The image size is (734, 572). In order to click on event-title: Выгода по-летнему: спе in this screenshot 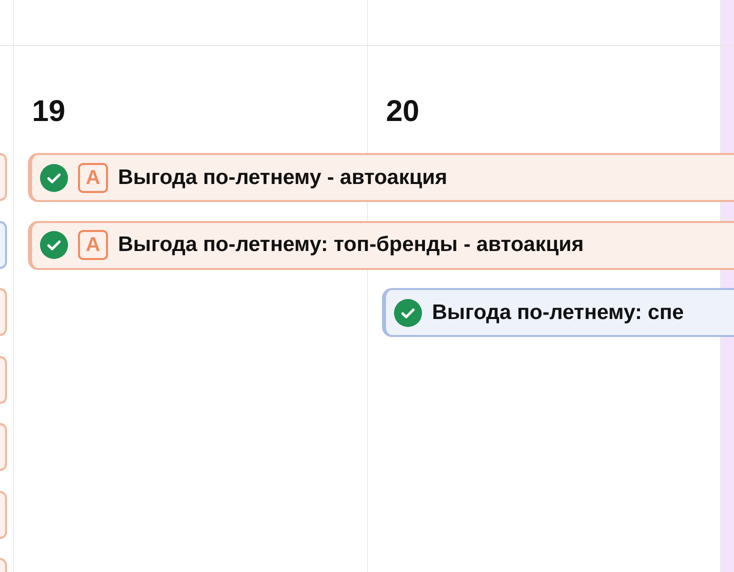, I will do `click(558, 312)`.